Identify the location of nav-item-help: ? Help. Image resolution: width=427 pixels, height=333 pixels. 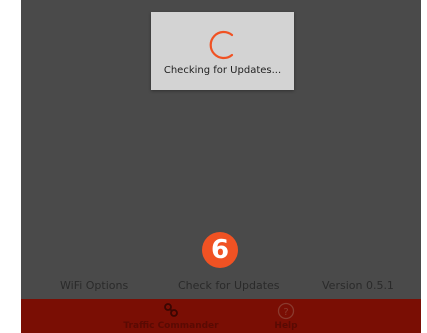
(286, 316).